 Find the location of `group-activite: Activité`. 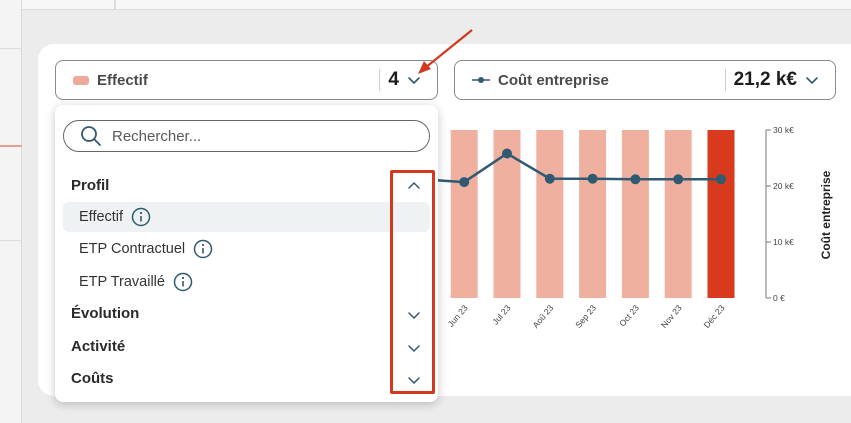

group-activite: Activité is located at coordinates (98, 346).